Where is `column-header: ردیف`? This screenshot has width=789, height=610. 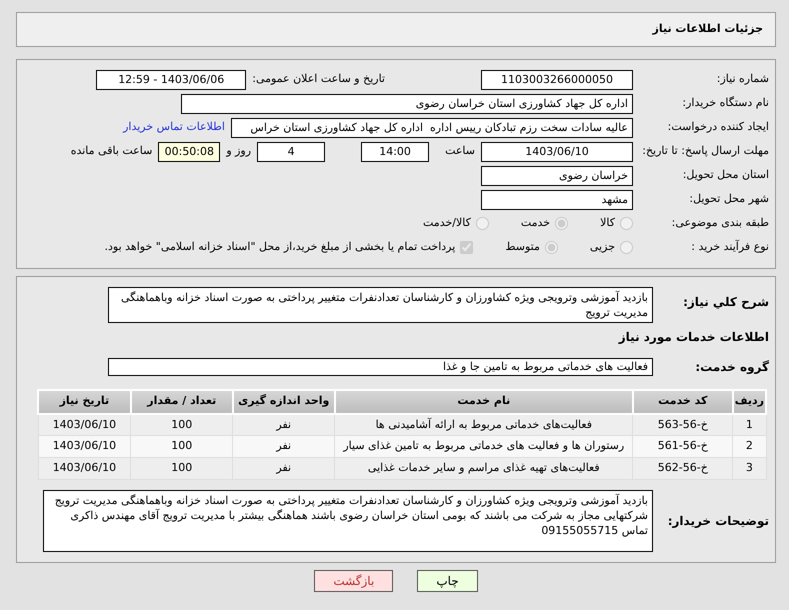
column-header: ردیف is located at coordinates (749, 402).